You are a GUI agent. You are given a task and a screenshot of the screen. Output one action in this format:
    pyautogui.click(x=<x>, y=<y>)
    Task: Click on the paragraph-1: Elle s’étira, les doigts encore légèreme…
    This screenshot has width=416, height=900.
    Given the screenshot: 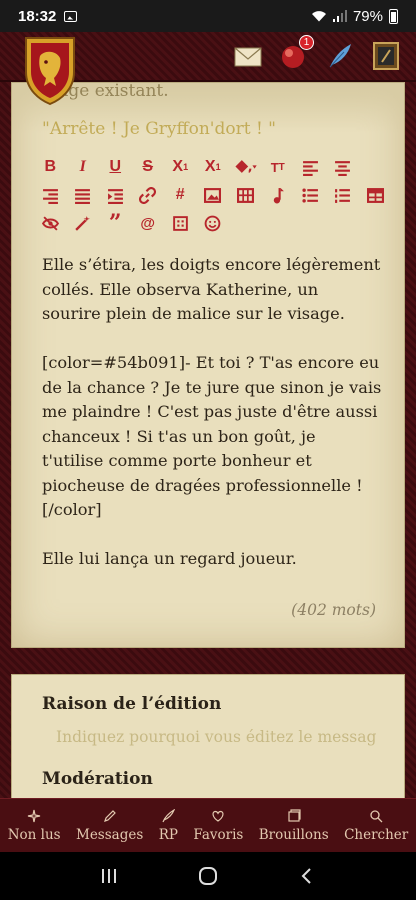 What is the action you would take?
    pyautogui.click(x=211, y=289)
    